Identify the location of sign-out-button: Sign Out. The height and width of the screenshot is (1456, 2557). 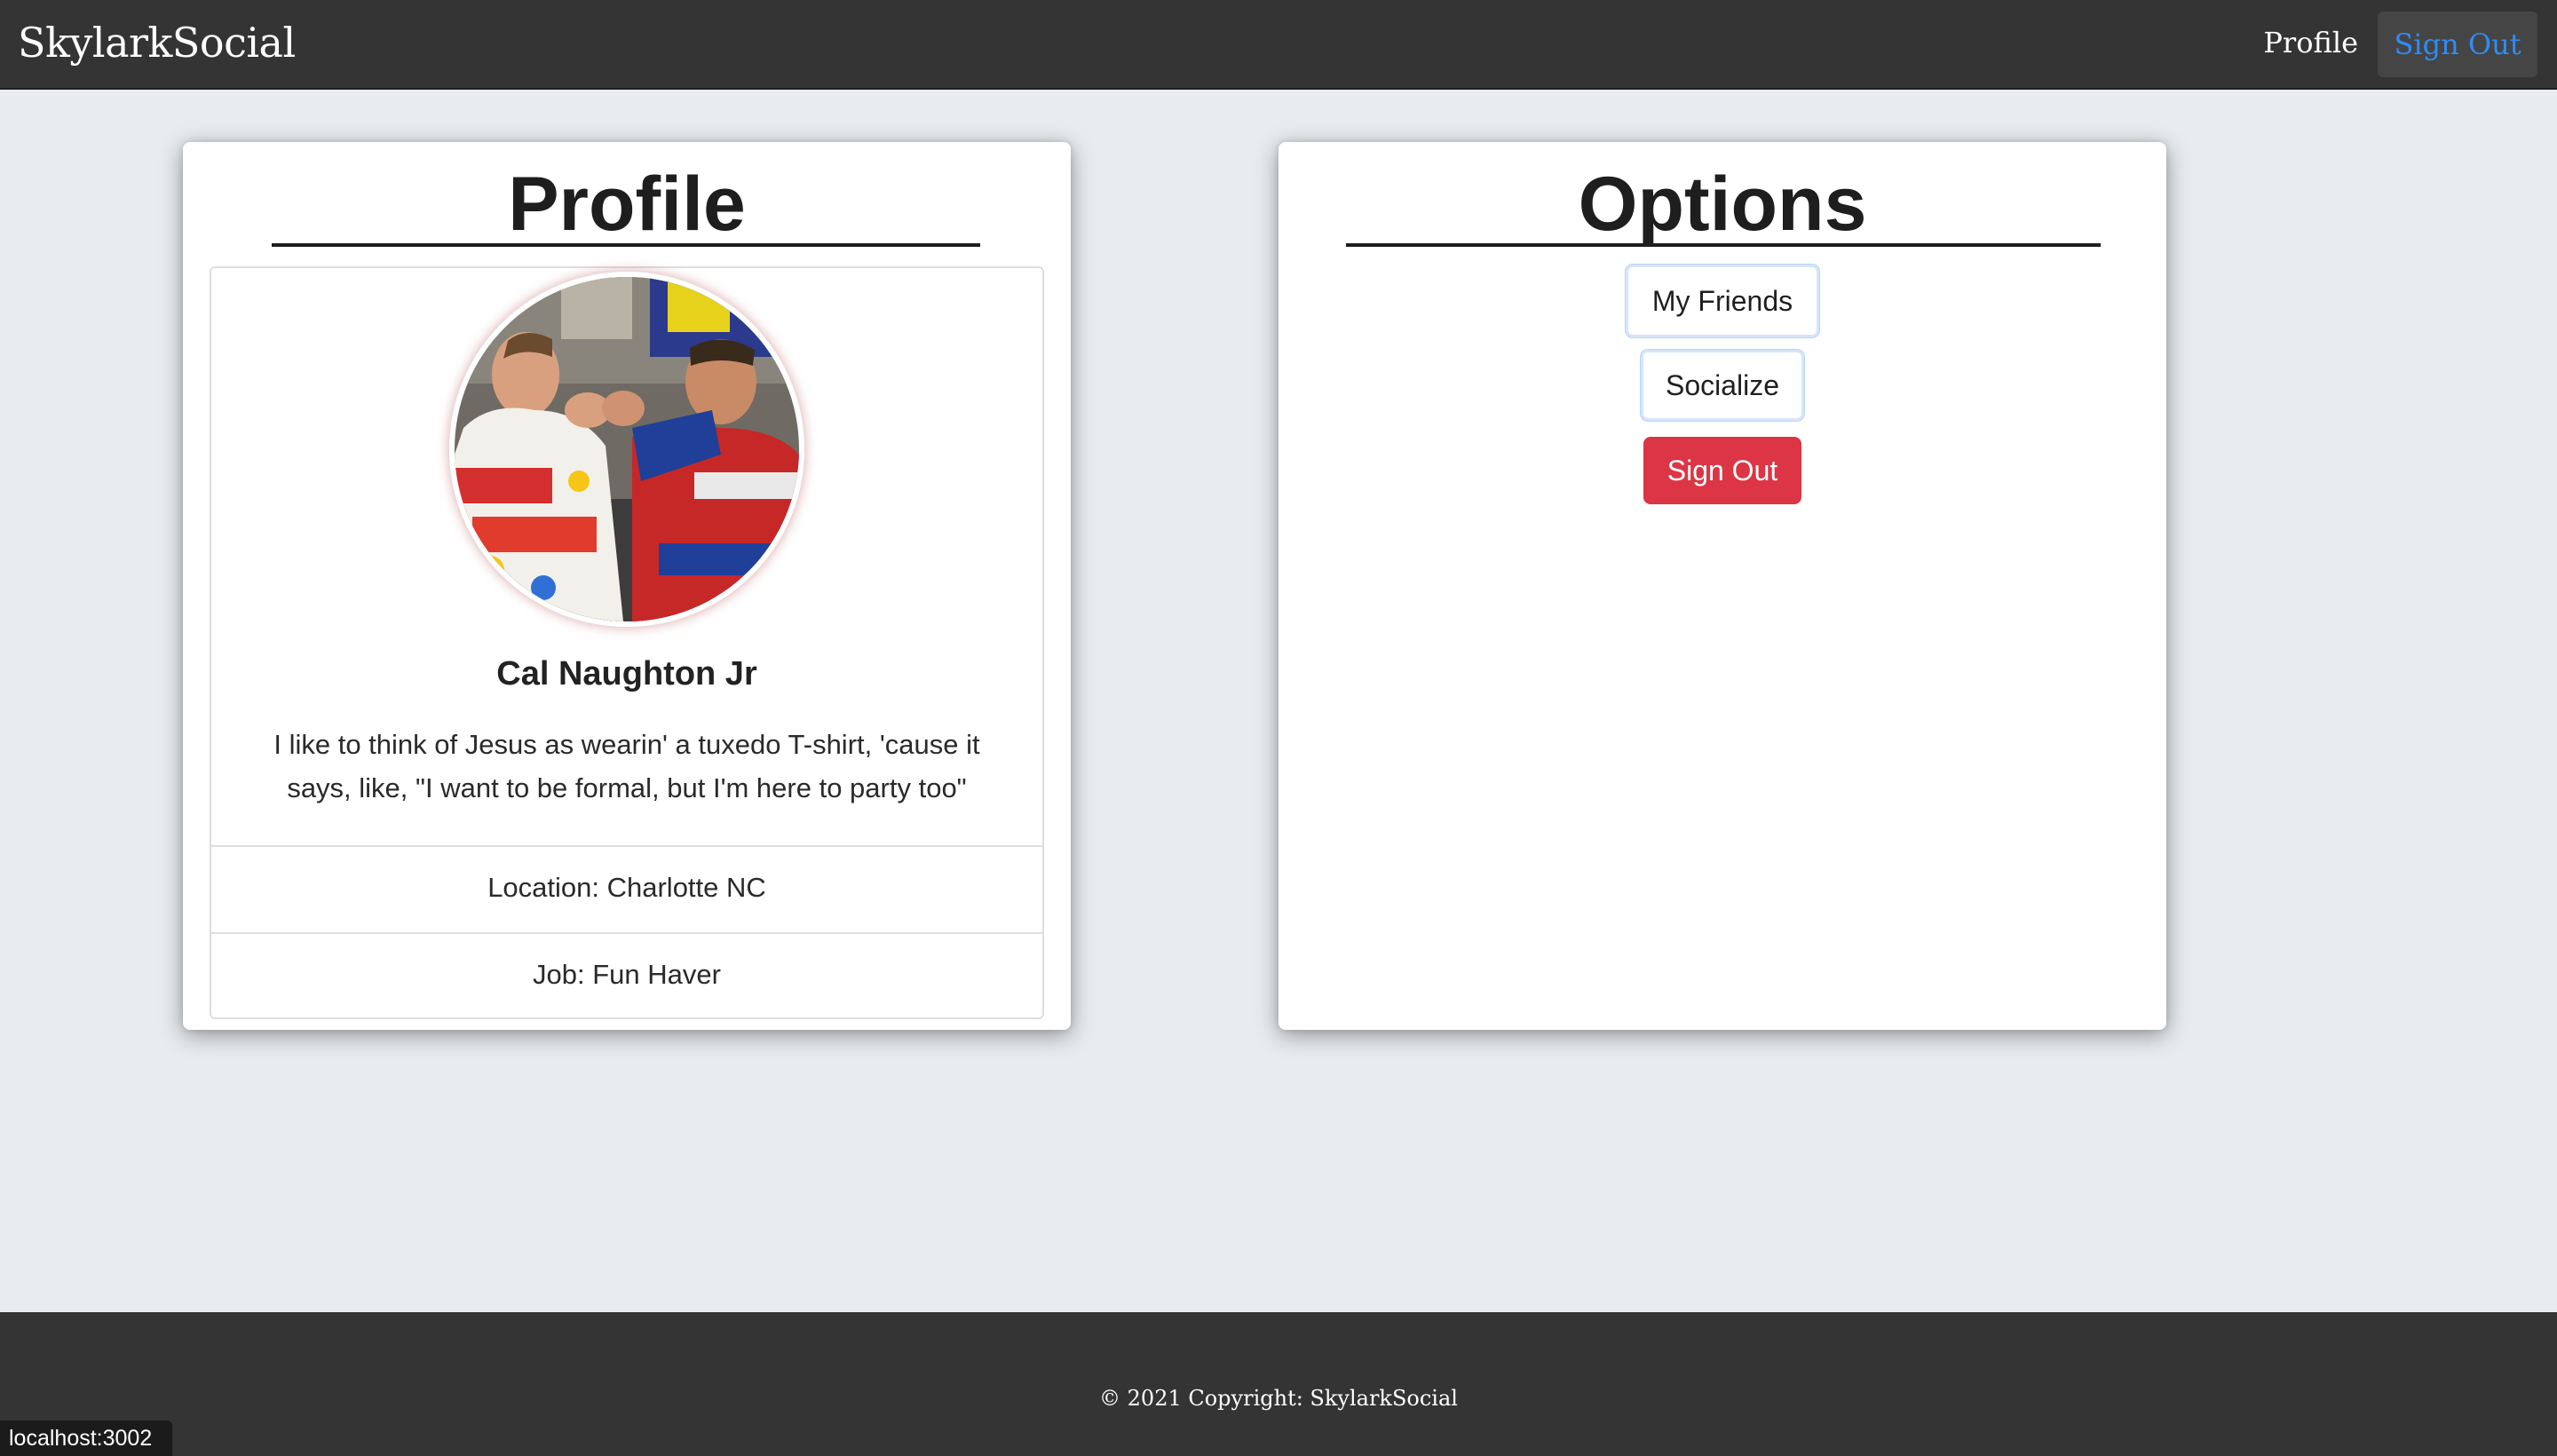
(1722, 471).